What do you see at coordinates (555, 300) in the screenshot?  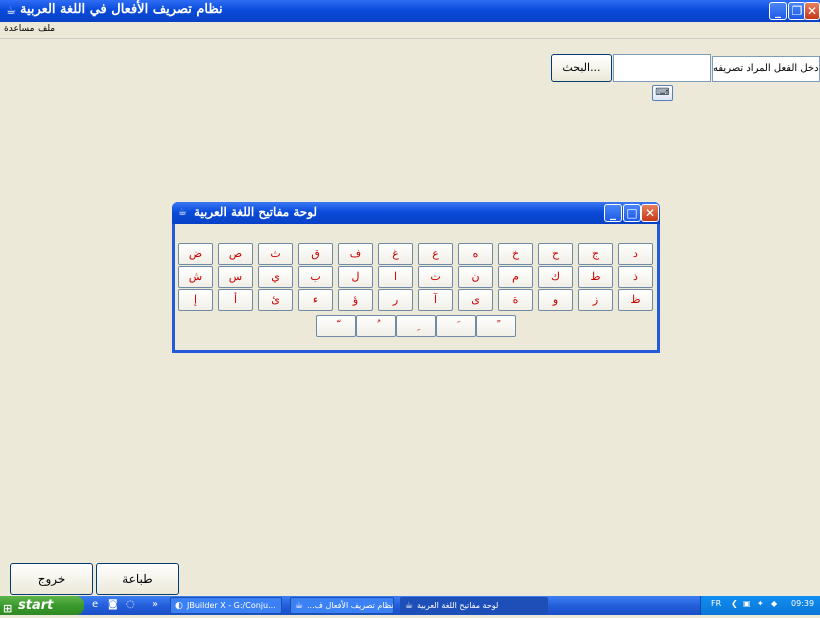 I see `keyboard-key: و` at bounding box center [555, 300].